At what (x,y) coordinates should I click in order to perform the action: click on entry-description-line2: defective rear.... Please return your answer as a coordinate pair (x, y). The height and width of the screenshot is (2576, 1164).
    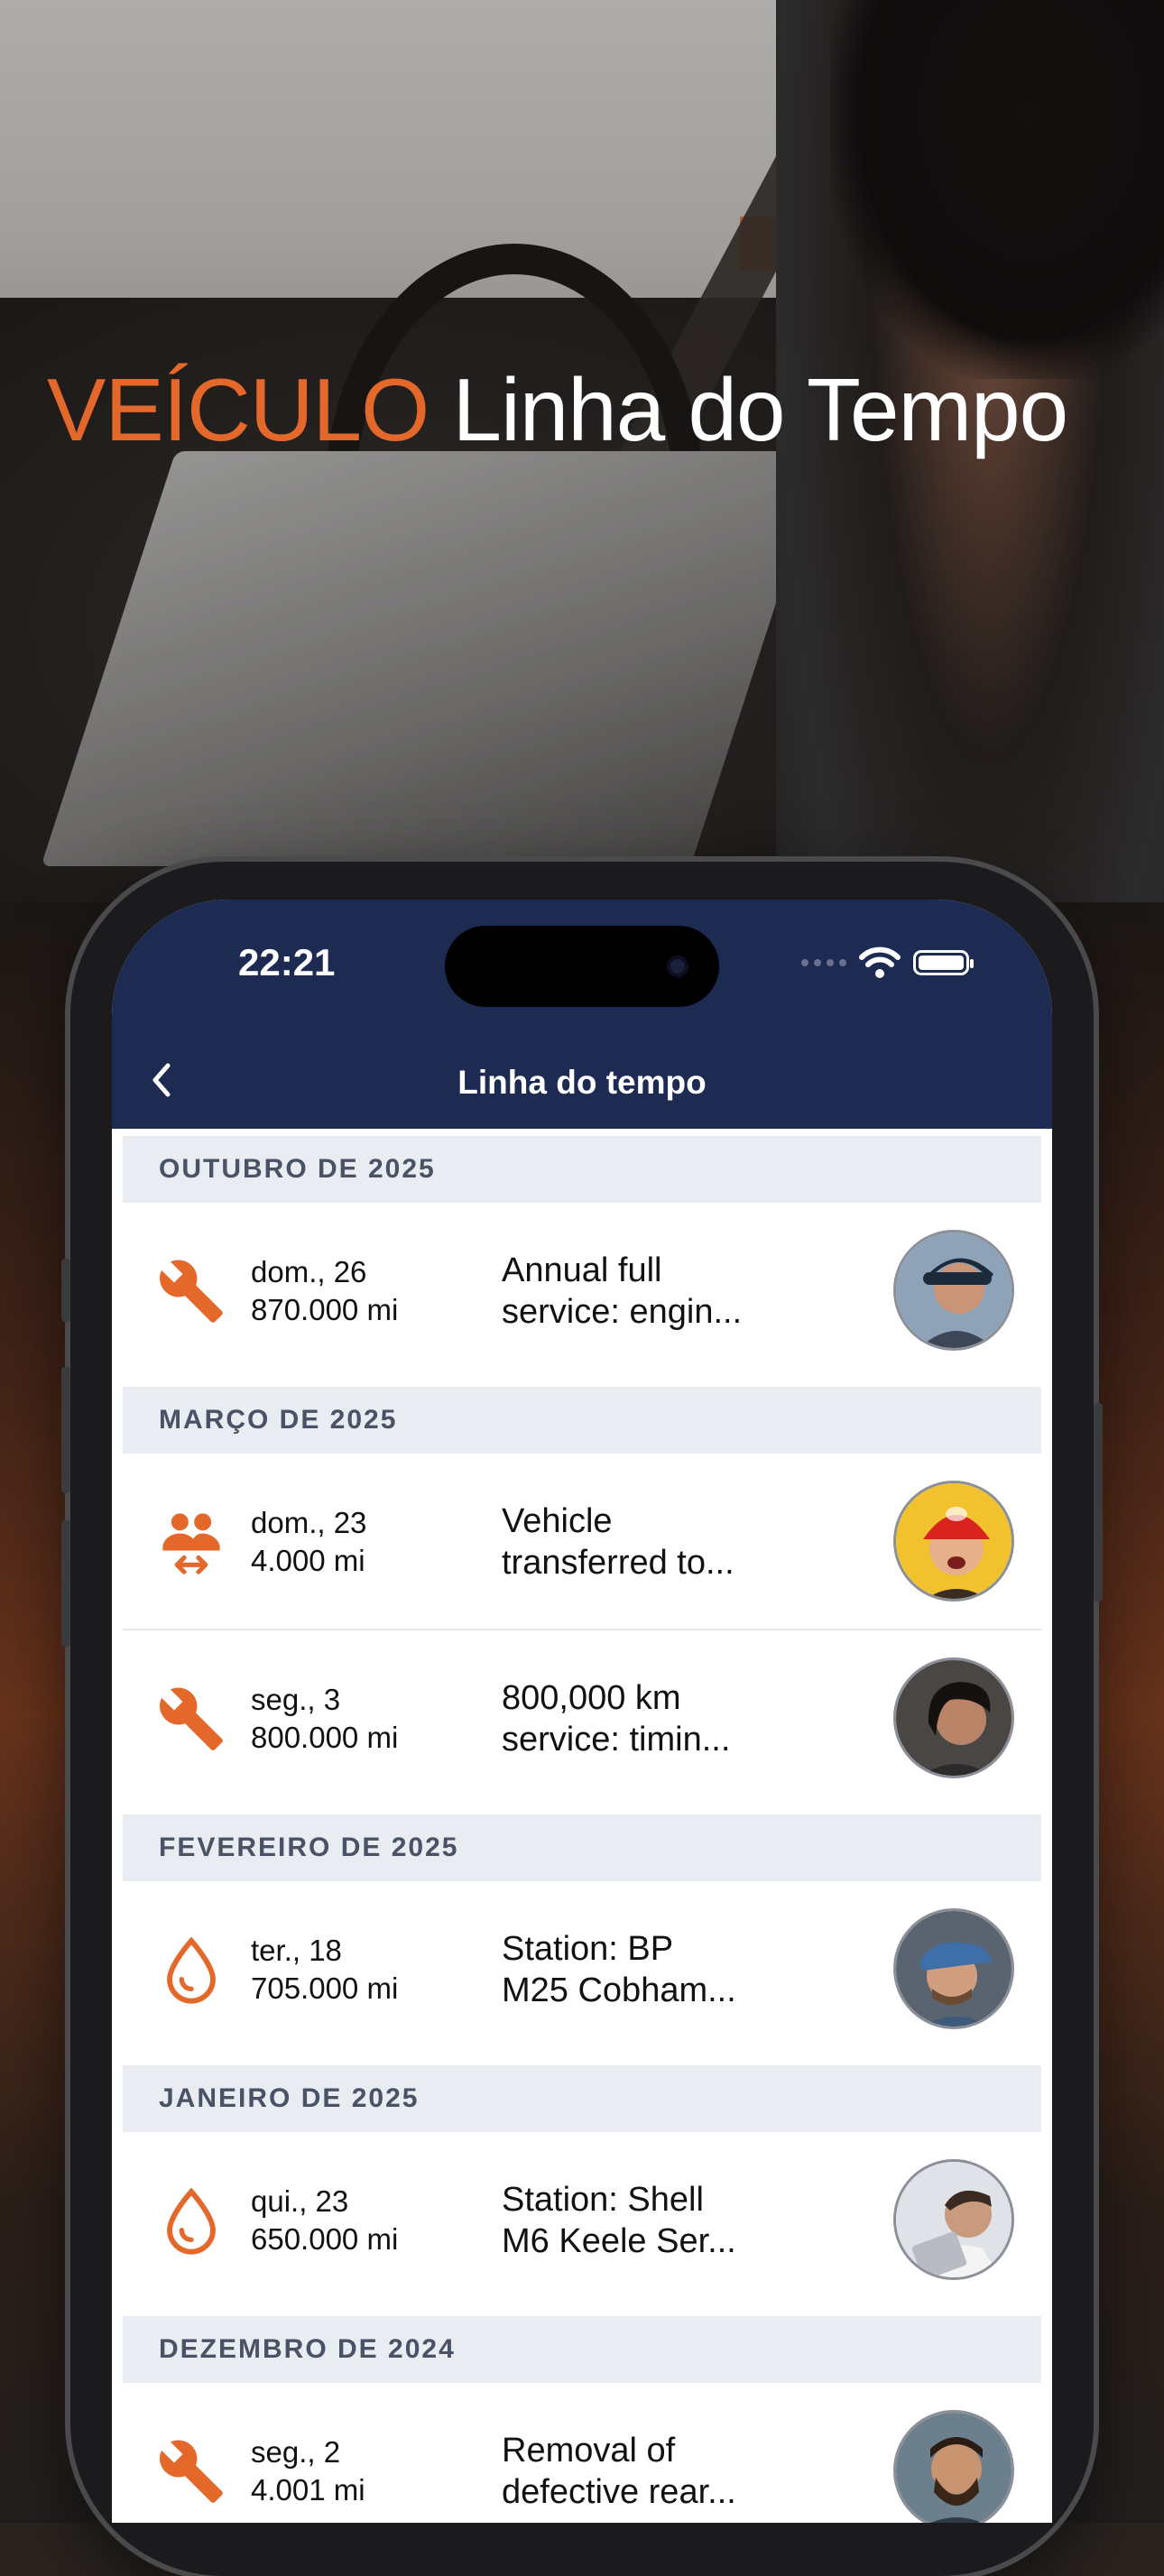
    Looking at the image, I should click on (619, 2492).